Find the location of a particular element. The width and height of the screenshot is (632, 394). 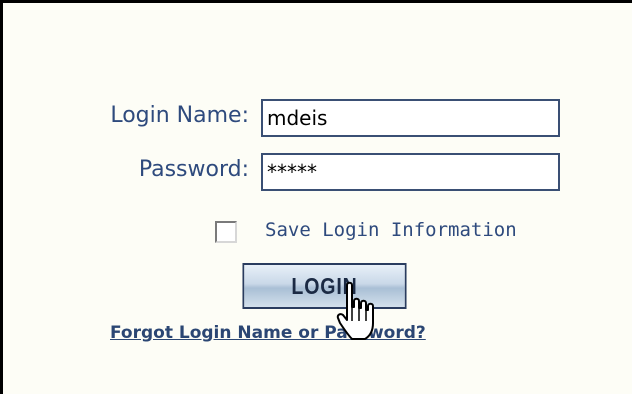

hand-pointer-icon is located at coordinates (355, 310).